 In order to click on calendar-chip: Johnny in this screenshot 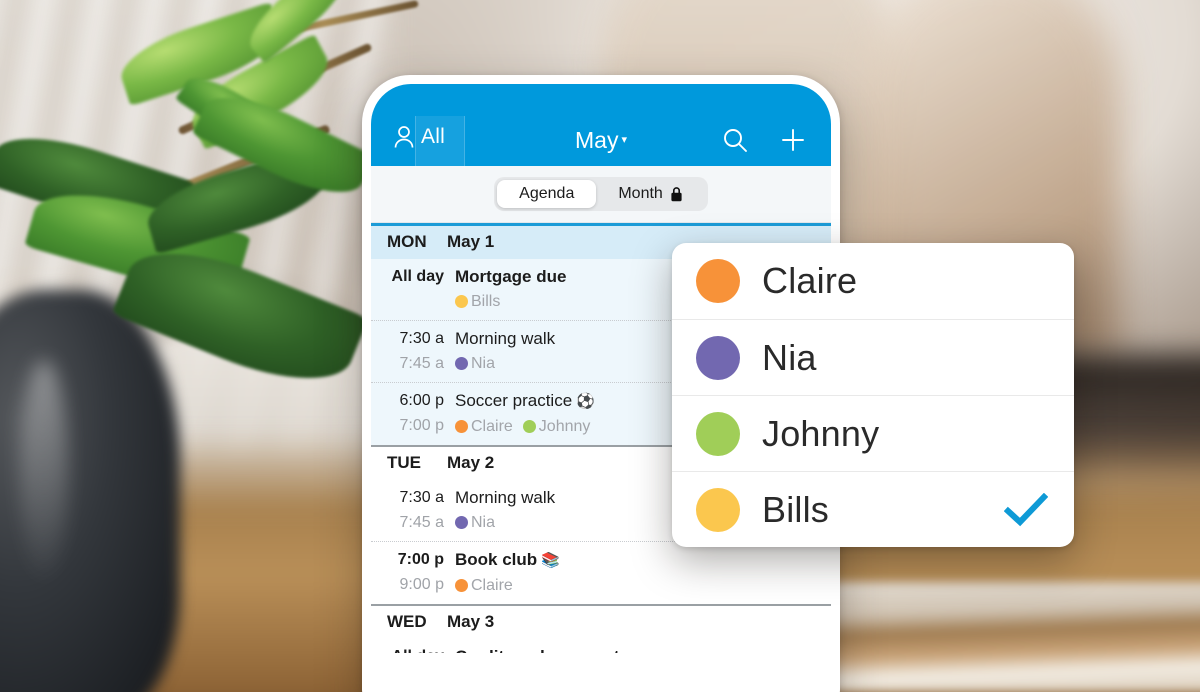, I will do `click(556, 426)`.